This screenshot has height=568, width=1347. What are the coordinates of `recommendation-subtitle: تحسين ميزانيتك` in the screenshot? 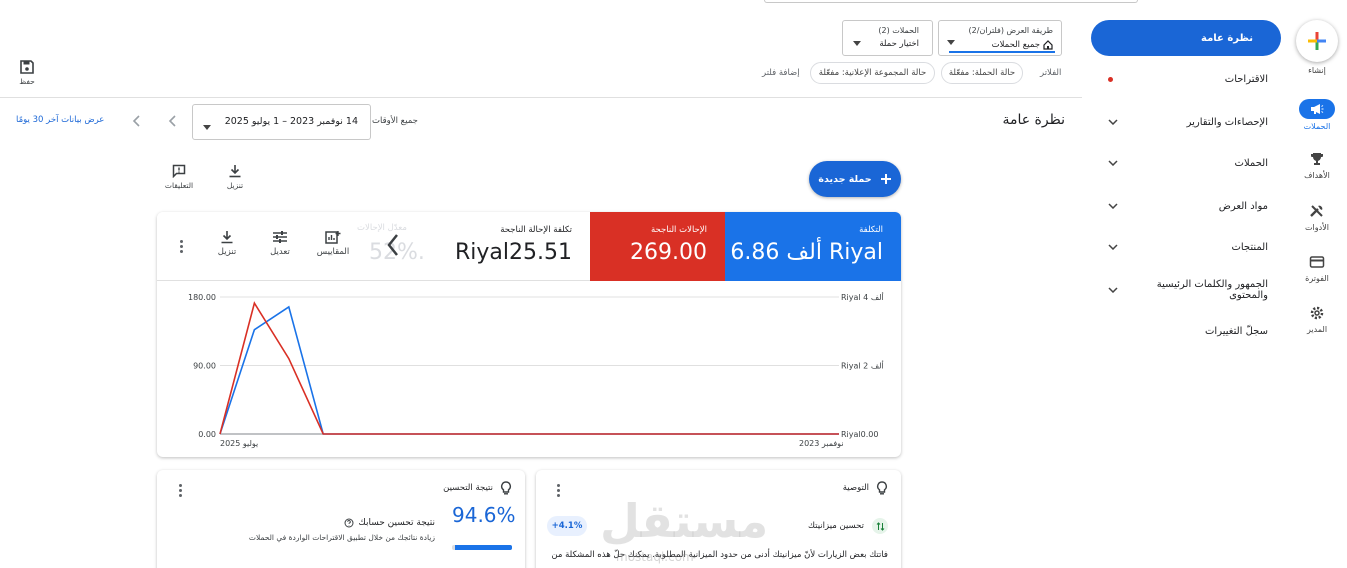 It's located at (835, 526).